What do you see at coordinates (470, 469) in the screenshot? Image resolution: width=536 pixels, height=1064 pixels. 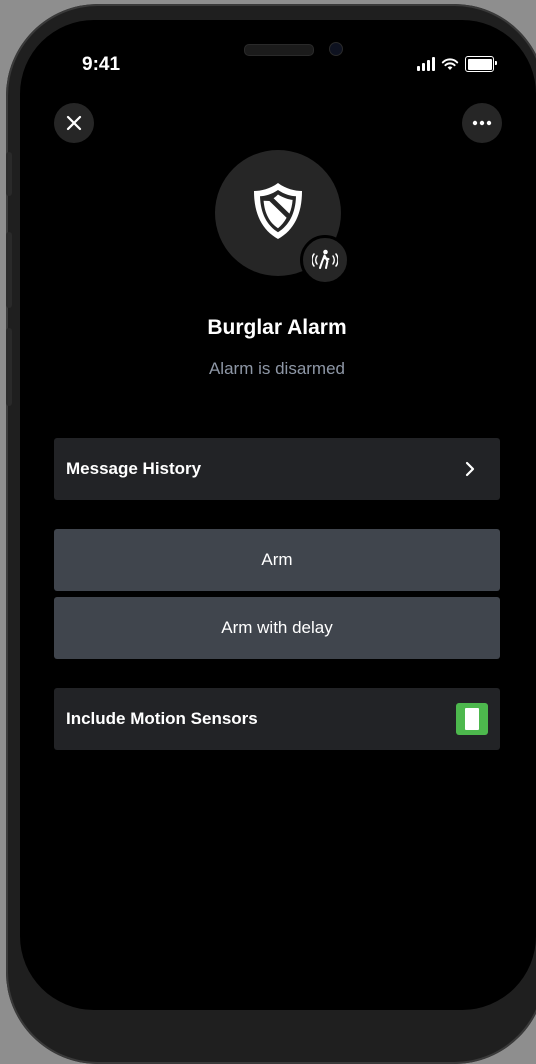 I see `chevron-right-icon` at bounding box center [470, 469].